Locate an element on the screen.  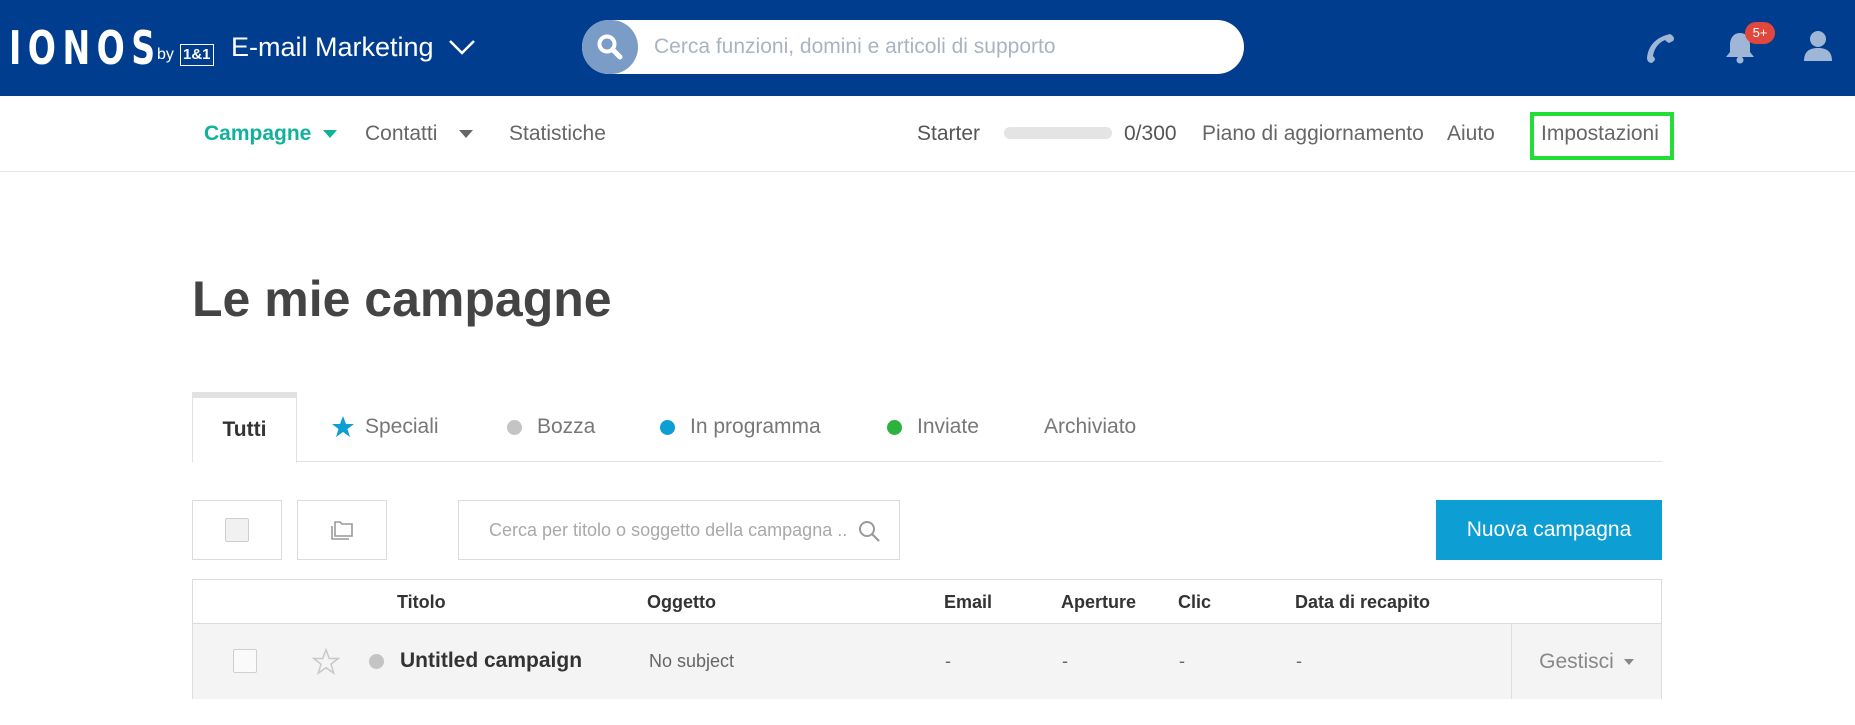
select-all-box is located at coordinates (237, 530).